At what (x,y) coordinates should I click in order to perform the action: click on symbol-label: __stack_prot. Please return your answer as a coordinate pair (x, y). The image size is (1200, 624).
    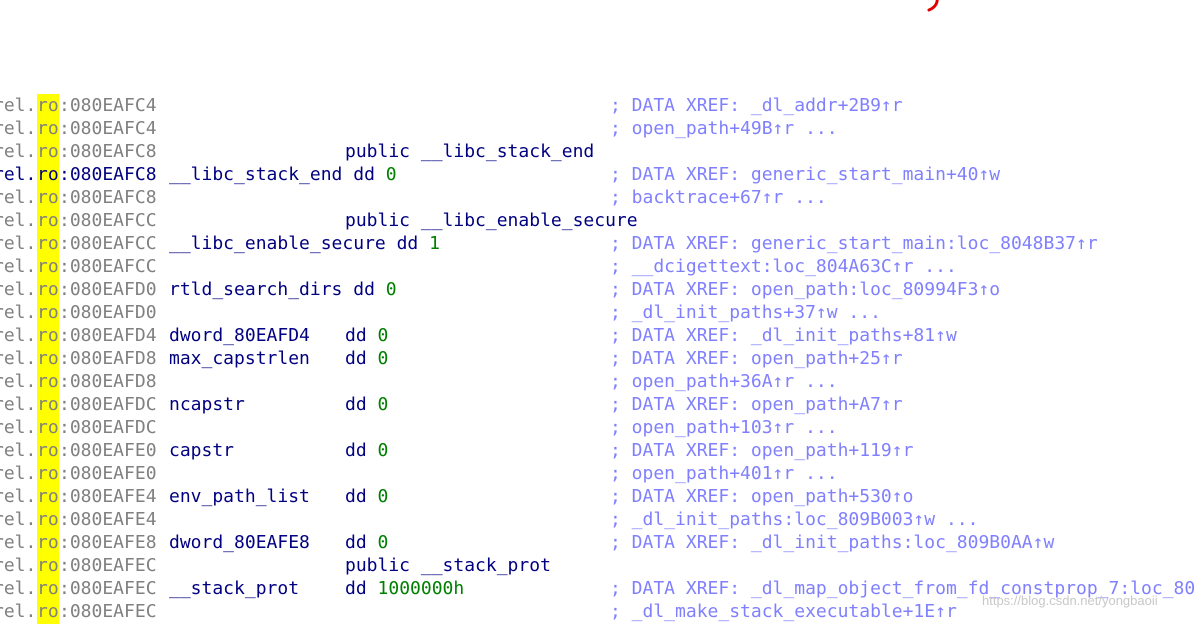
    Looking at the image, I should click on (234, 588).